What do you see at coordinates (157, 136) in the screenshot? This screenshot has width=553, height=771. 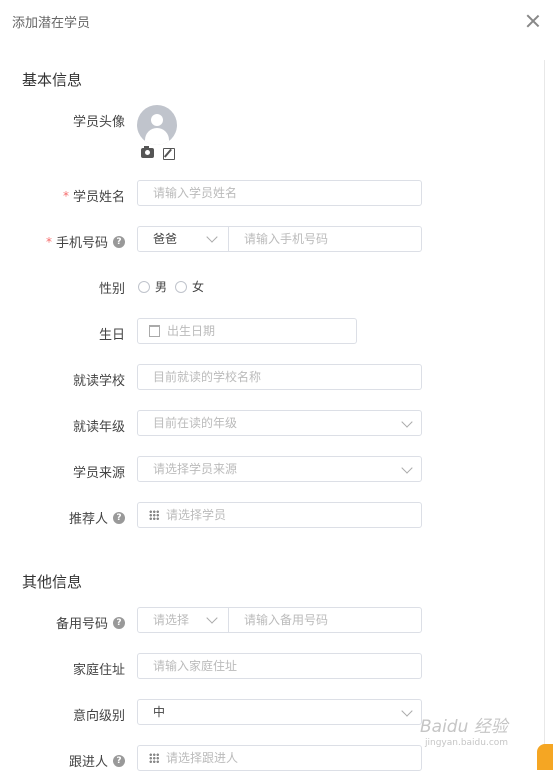 I see `avatar-body-shape` at bounding box center [157, 136].